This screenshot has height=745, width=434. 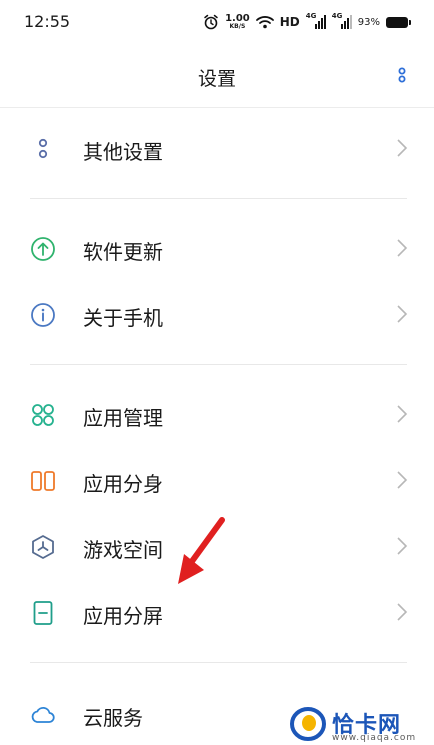 What do you see at coordinates (47, 21) in the screenshot?
I see `status-time: 12:55` at bounding box center [47, 21].